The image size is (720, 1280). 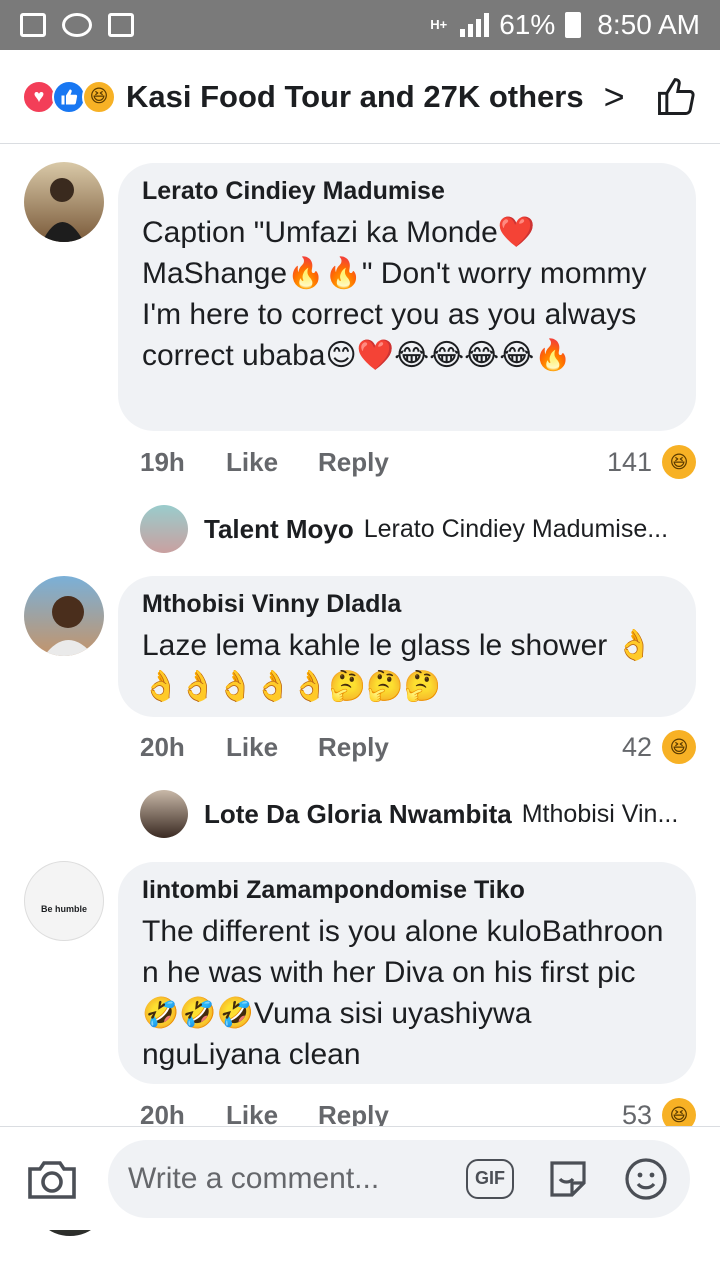 What do you see at coordinates (568, 1179) in the screenshot?
I see `sticker-icon` at bounding box center [568, 1179].